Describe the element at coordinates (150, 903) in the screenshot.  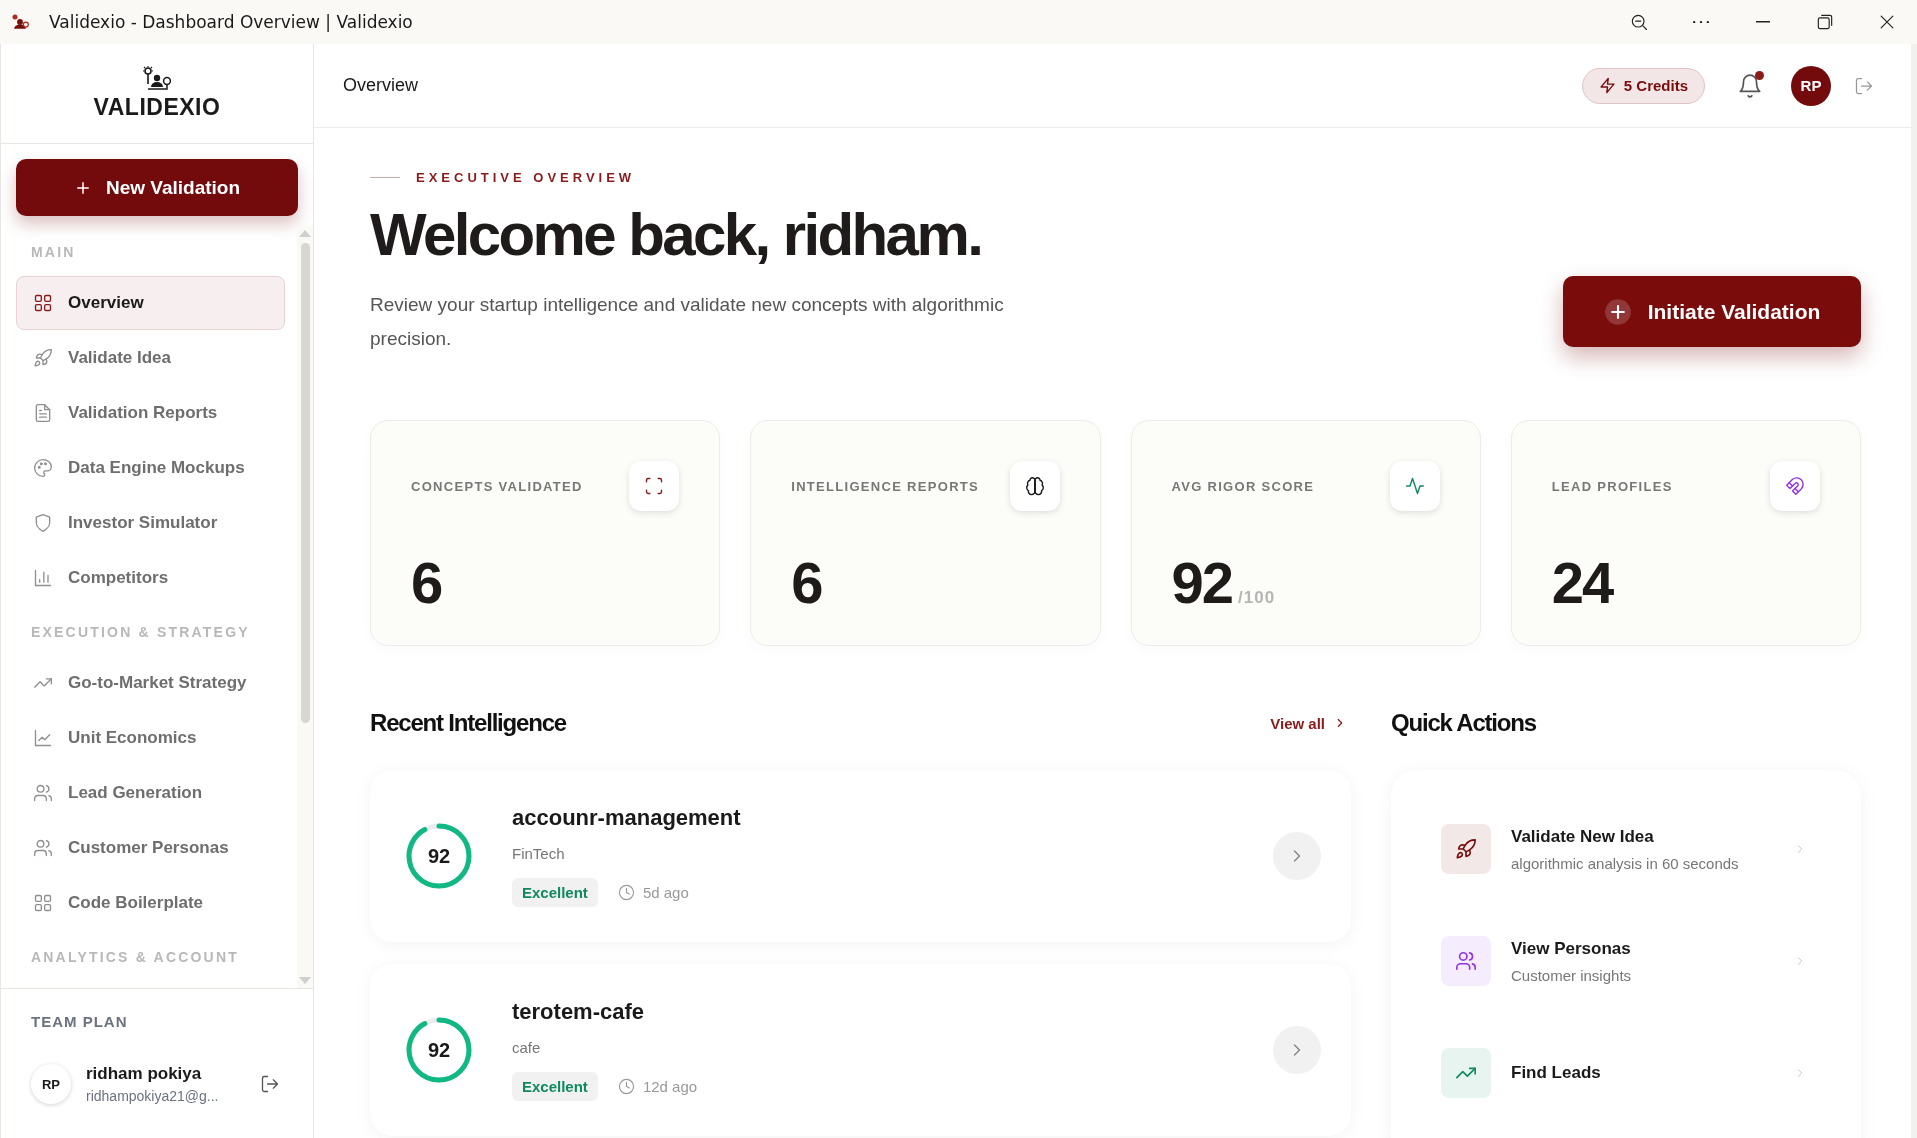
I see `sidebar-item: Code Boilerplate` at that location.